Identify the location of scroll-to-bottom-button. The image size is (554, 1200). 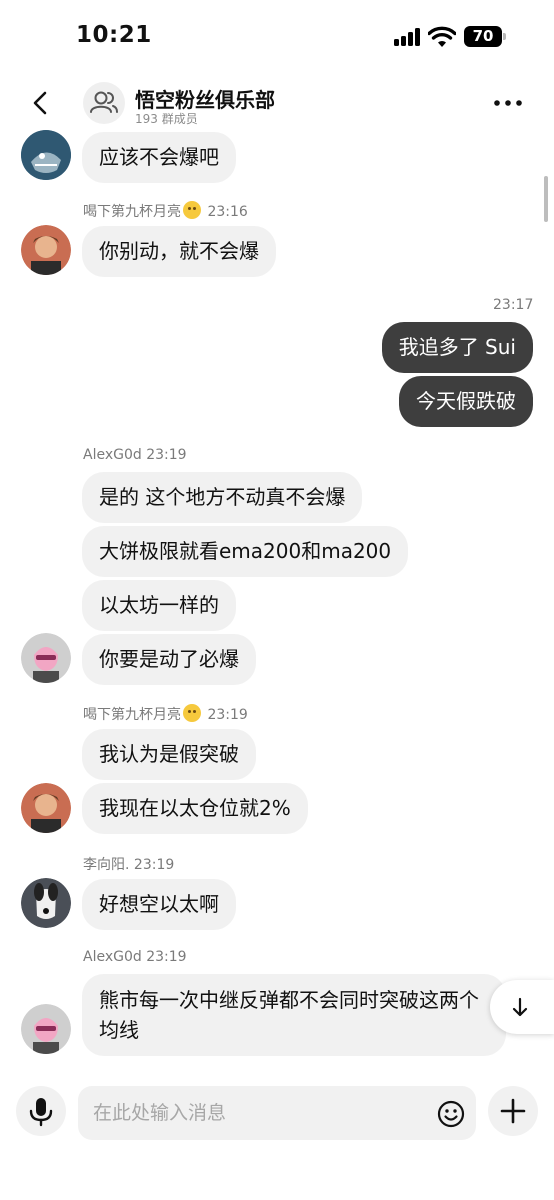
(522, 1007).